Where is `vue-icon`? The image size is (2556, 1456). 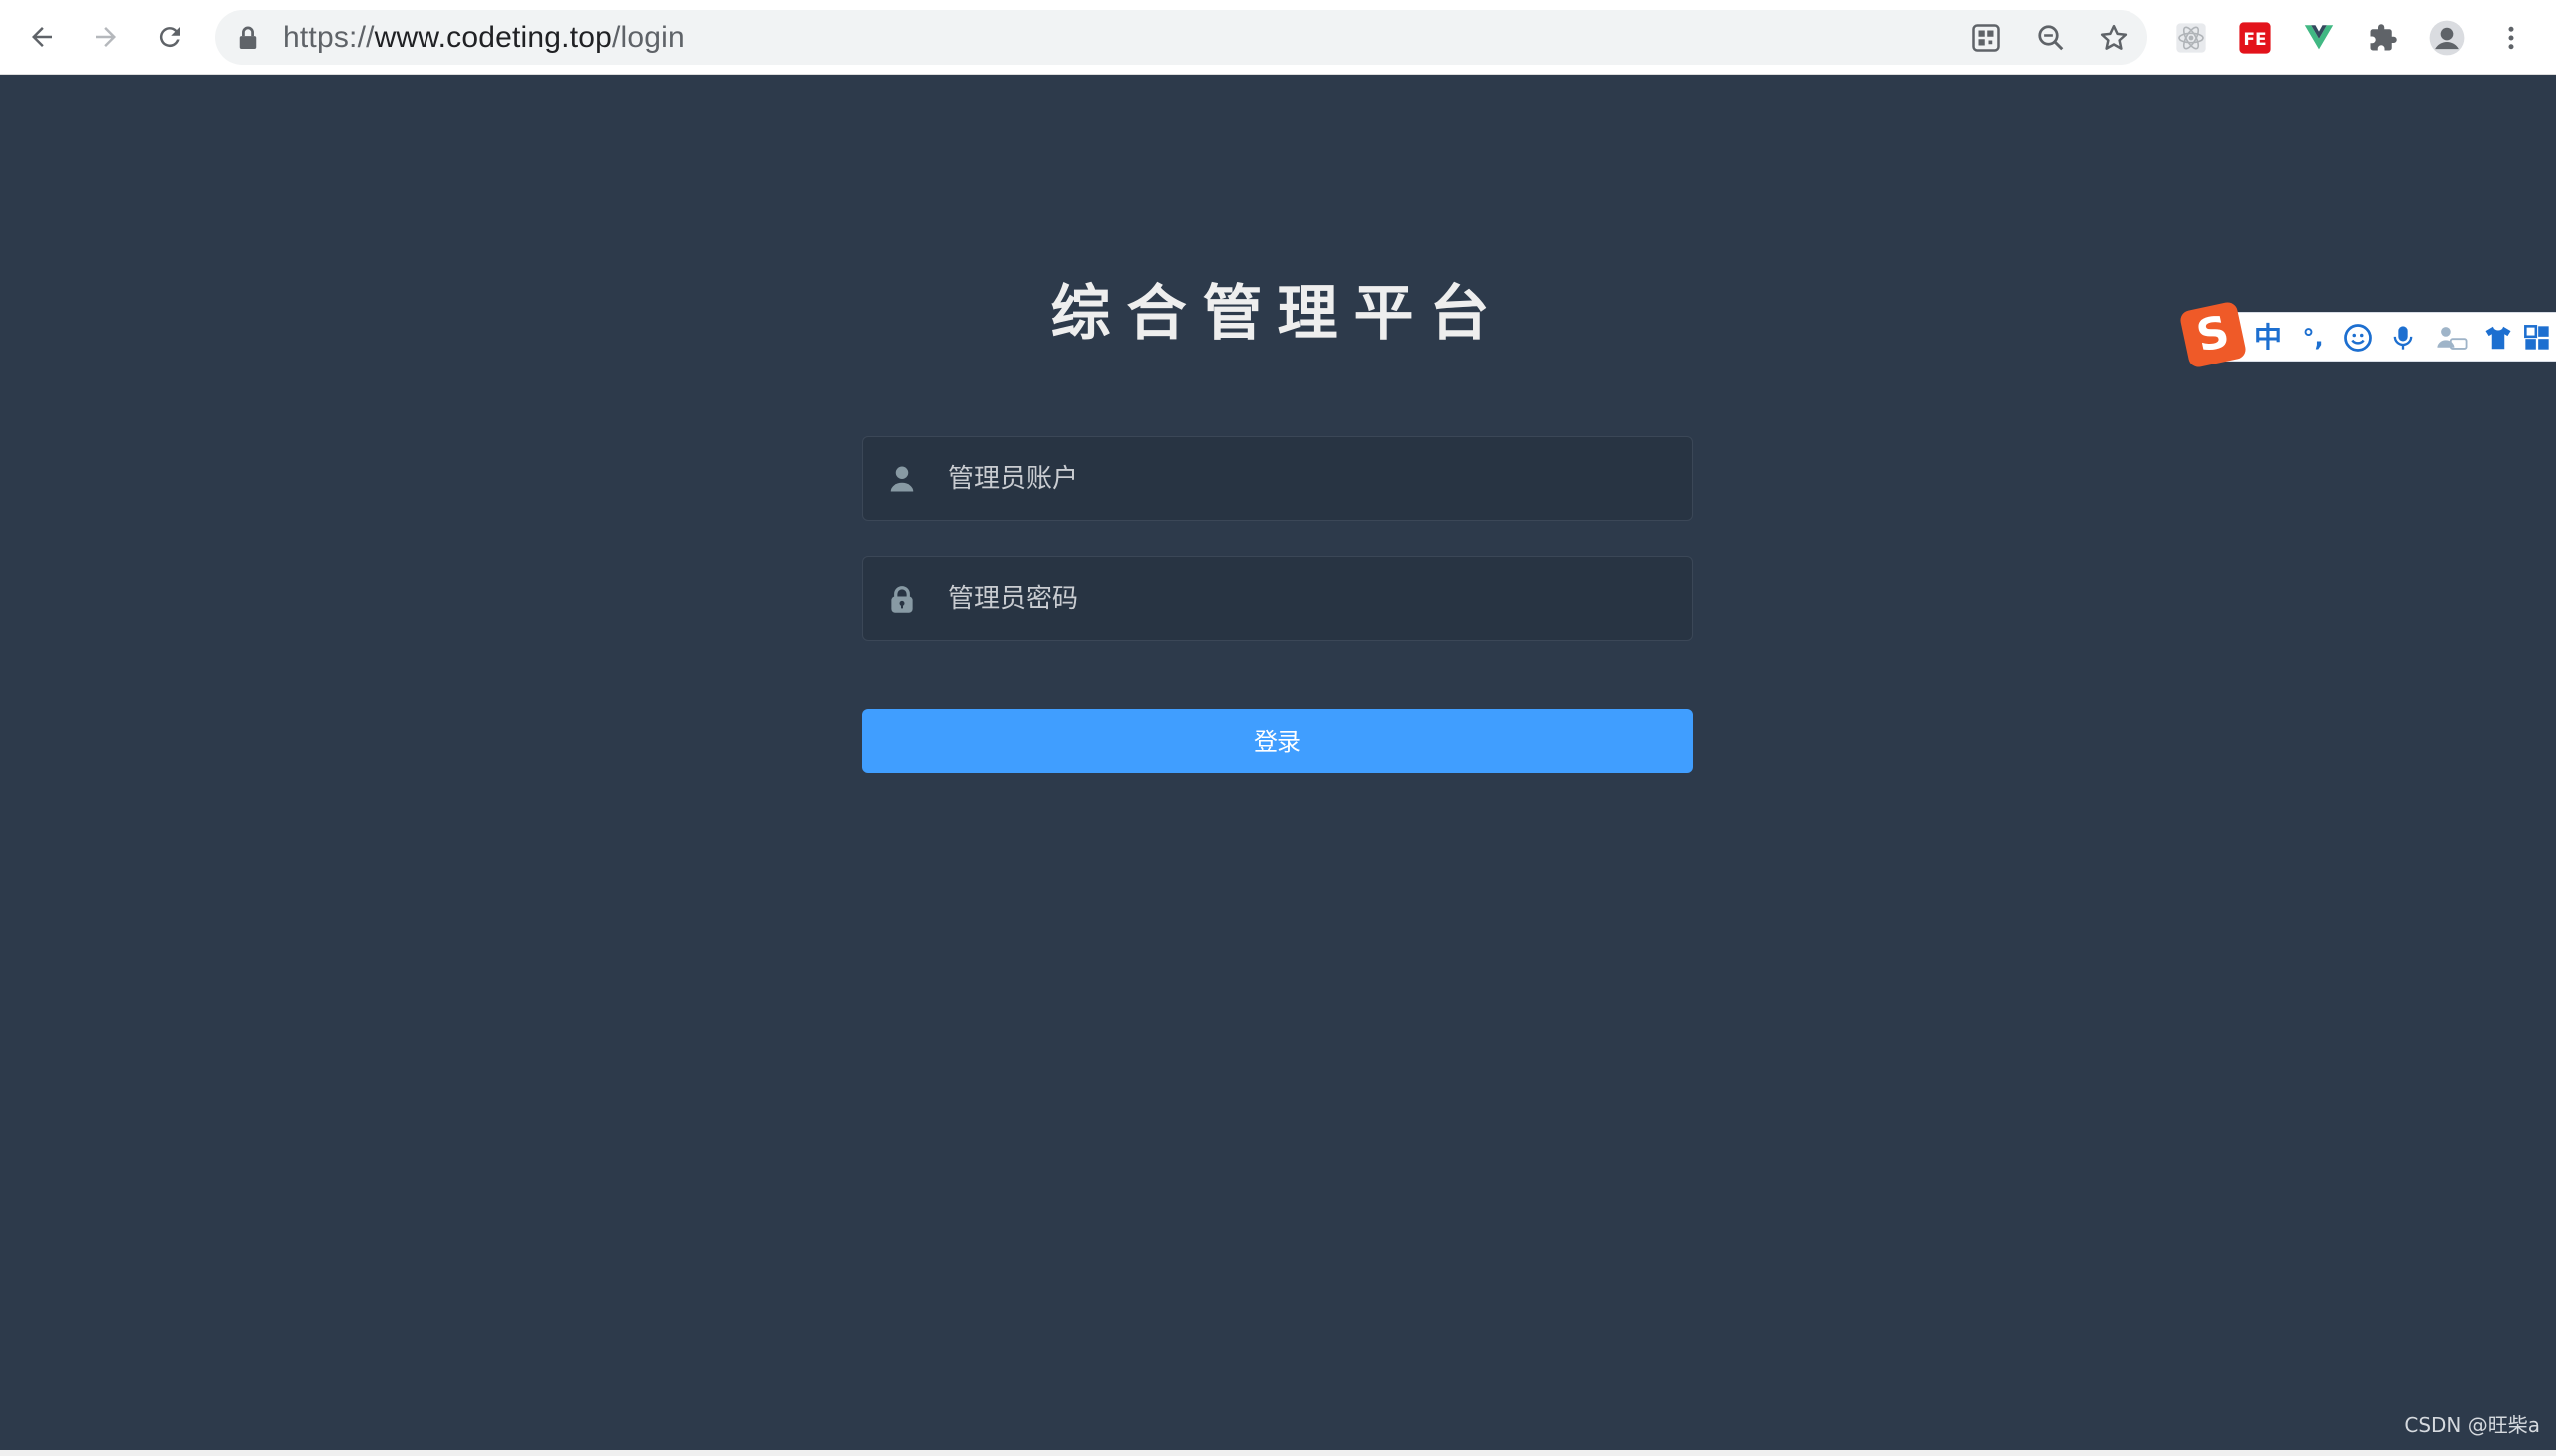 vue-icon is located at coordinates (2319, 37).